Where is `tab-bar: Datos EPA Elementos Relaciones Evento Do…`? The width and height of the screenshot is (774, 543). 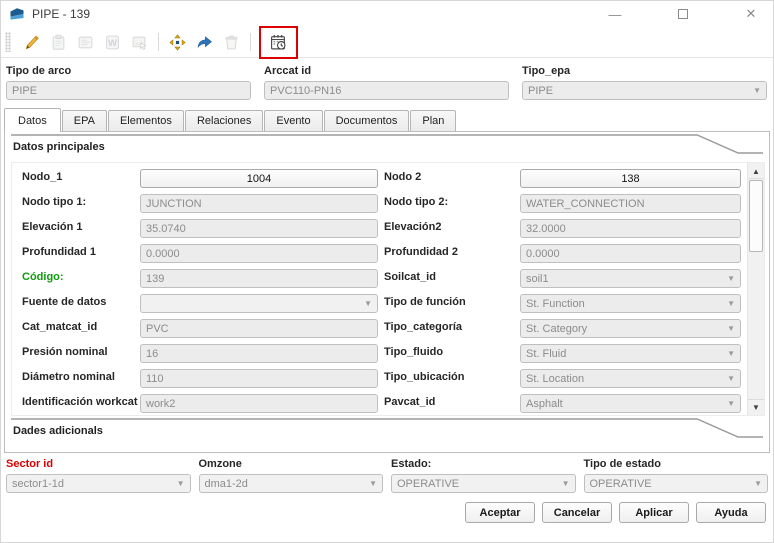 tab-bar: Datos EPA Elementos Relaciones Evento Do… is located at coordinates (387, 118).